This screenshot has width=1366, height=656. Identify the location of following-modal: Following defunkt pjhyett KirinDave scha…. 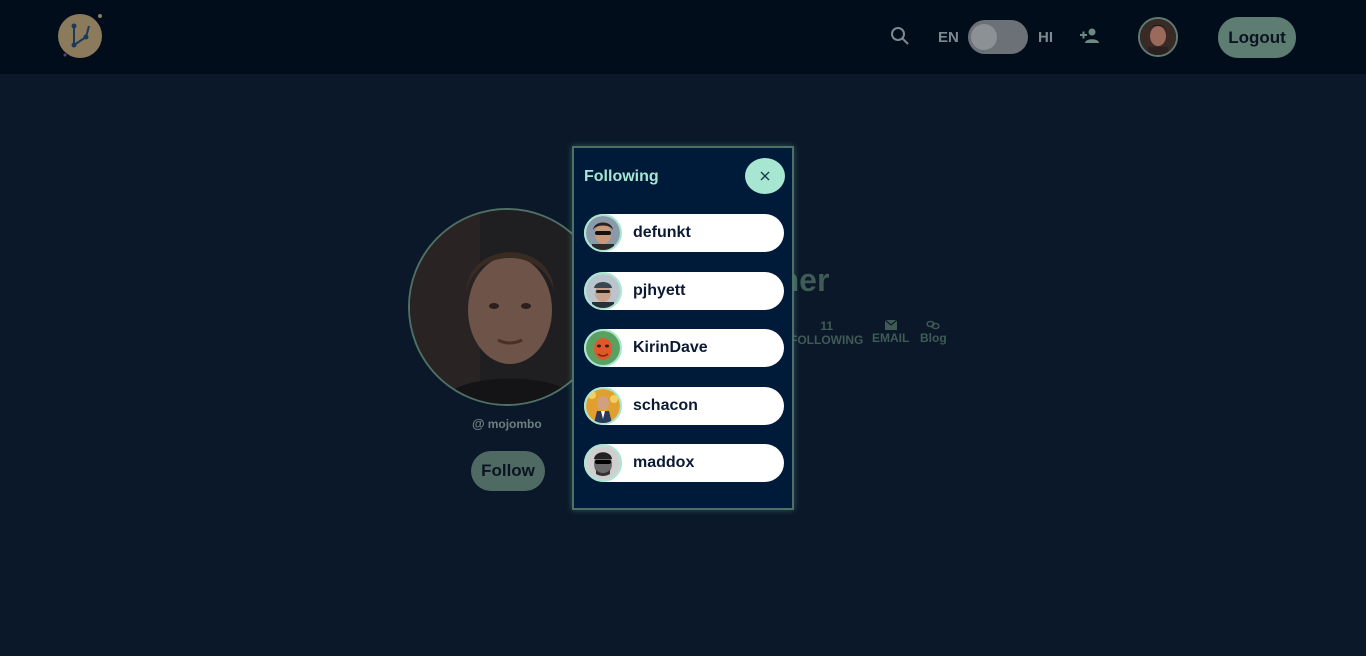
(683, 328).